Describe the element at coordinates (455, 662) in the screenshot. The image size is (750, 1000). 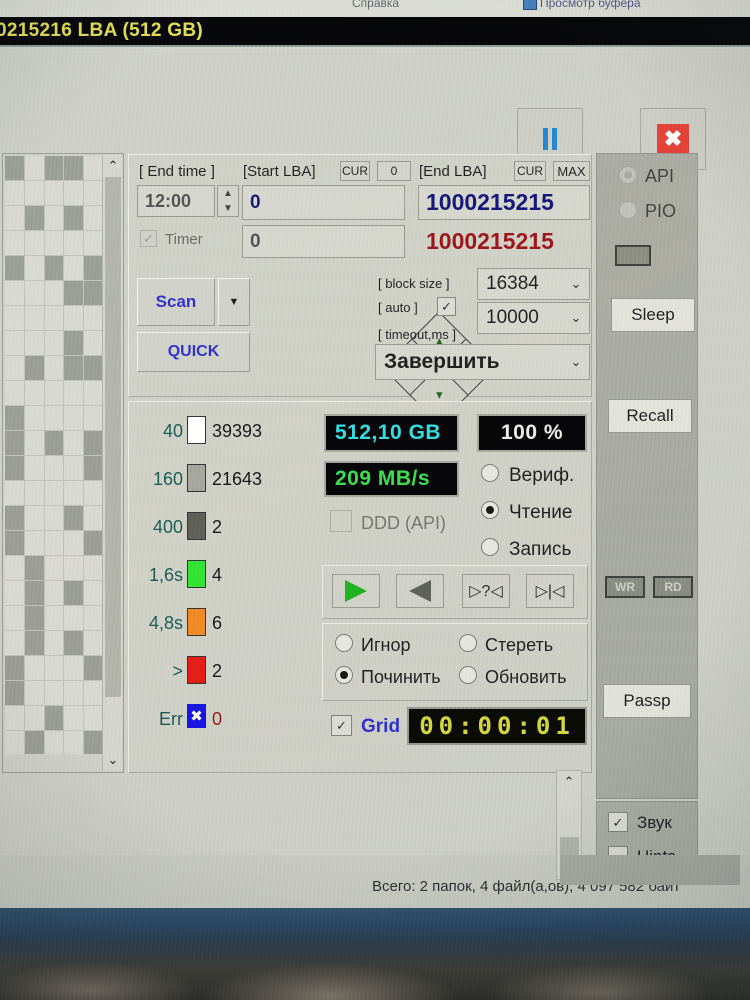
I see `error-action-radiogroup: Игнор Починить Стереть Обновить` at that location.